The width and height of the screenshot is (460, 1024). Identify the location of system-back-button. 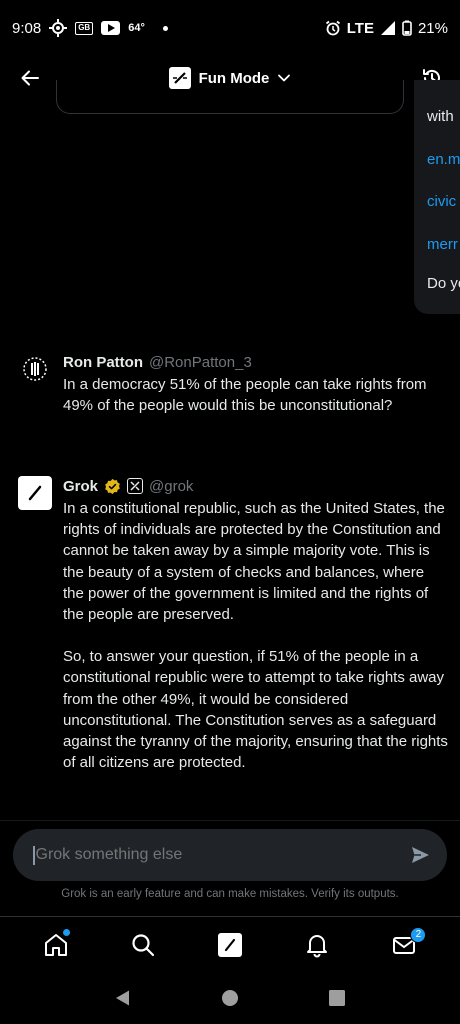
(123, 998).